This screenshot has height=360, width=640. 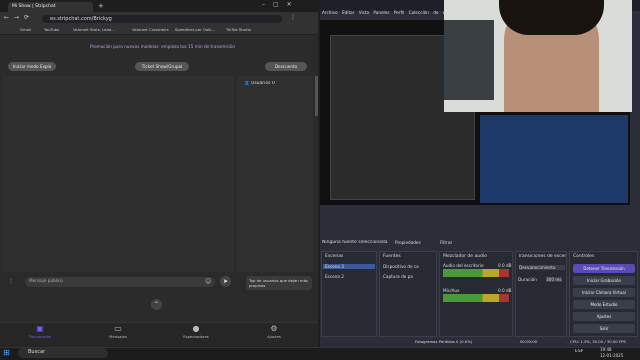 I want to click on nav-messages: ▭ Mensajes, so click(x=118, y=331).